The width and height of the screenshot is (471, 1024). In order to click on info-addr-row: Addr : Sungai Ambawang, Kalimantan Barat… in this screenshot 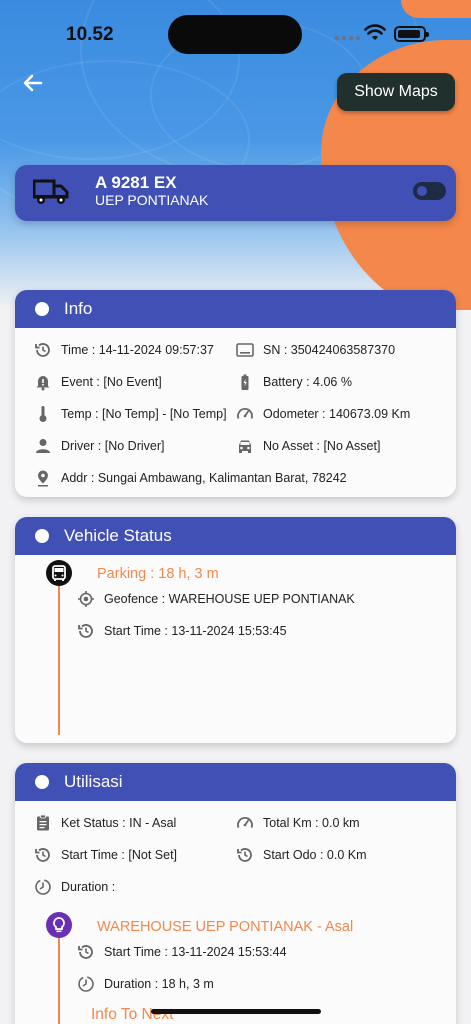, I will do `click(190, 478)`.